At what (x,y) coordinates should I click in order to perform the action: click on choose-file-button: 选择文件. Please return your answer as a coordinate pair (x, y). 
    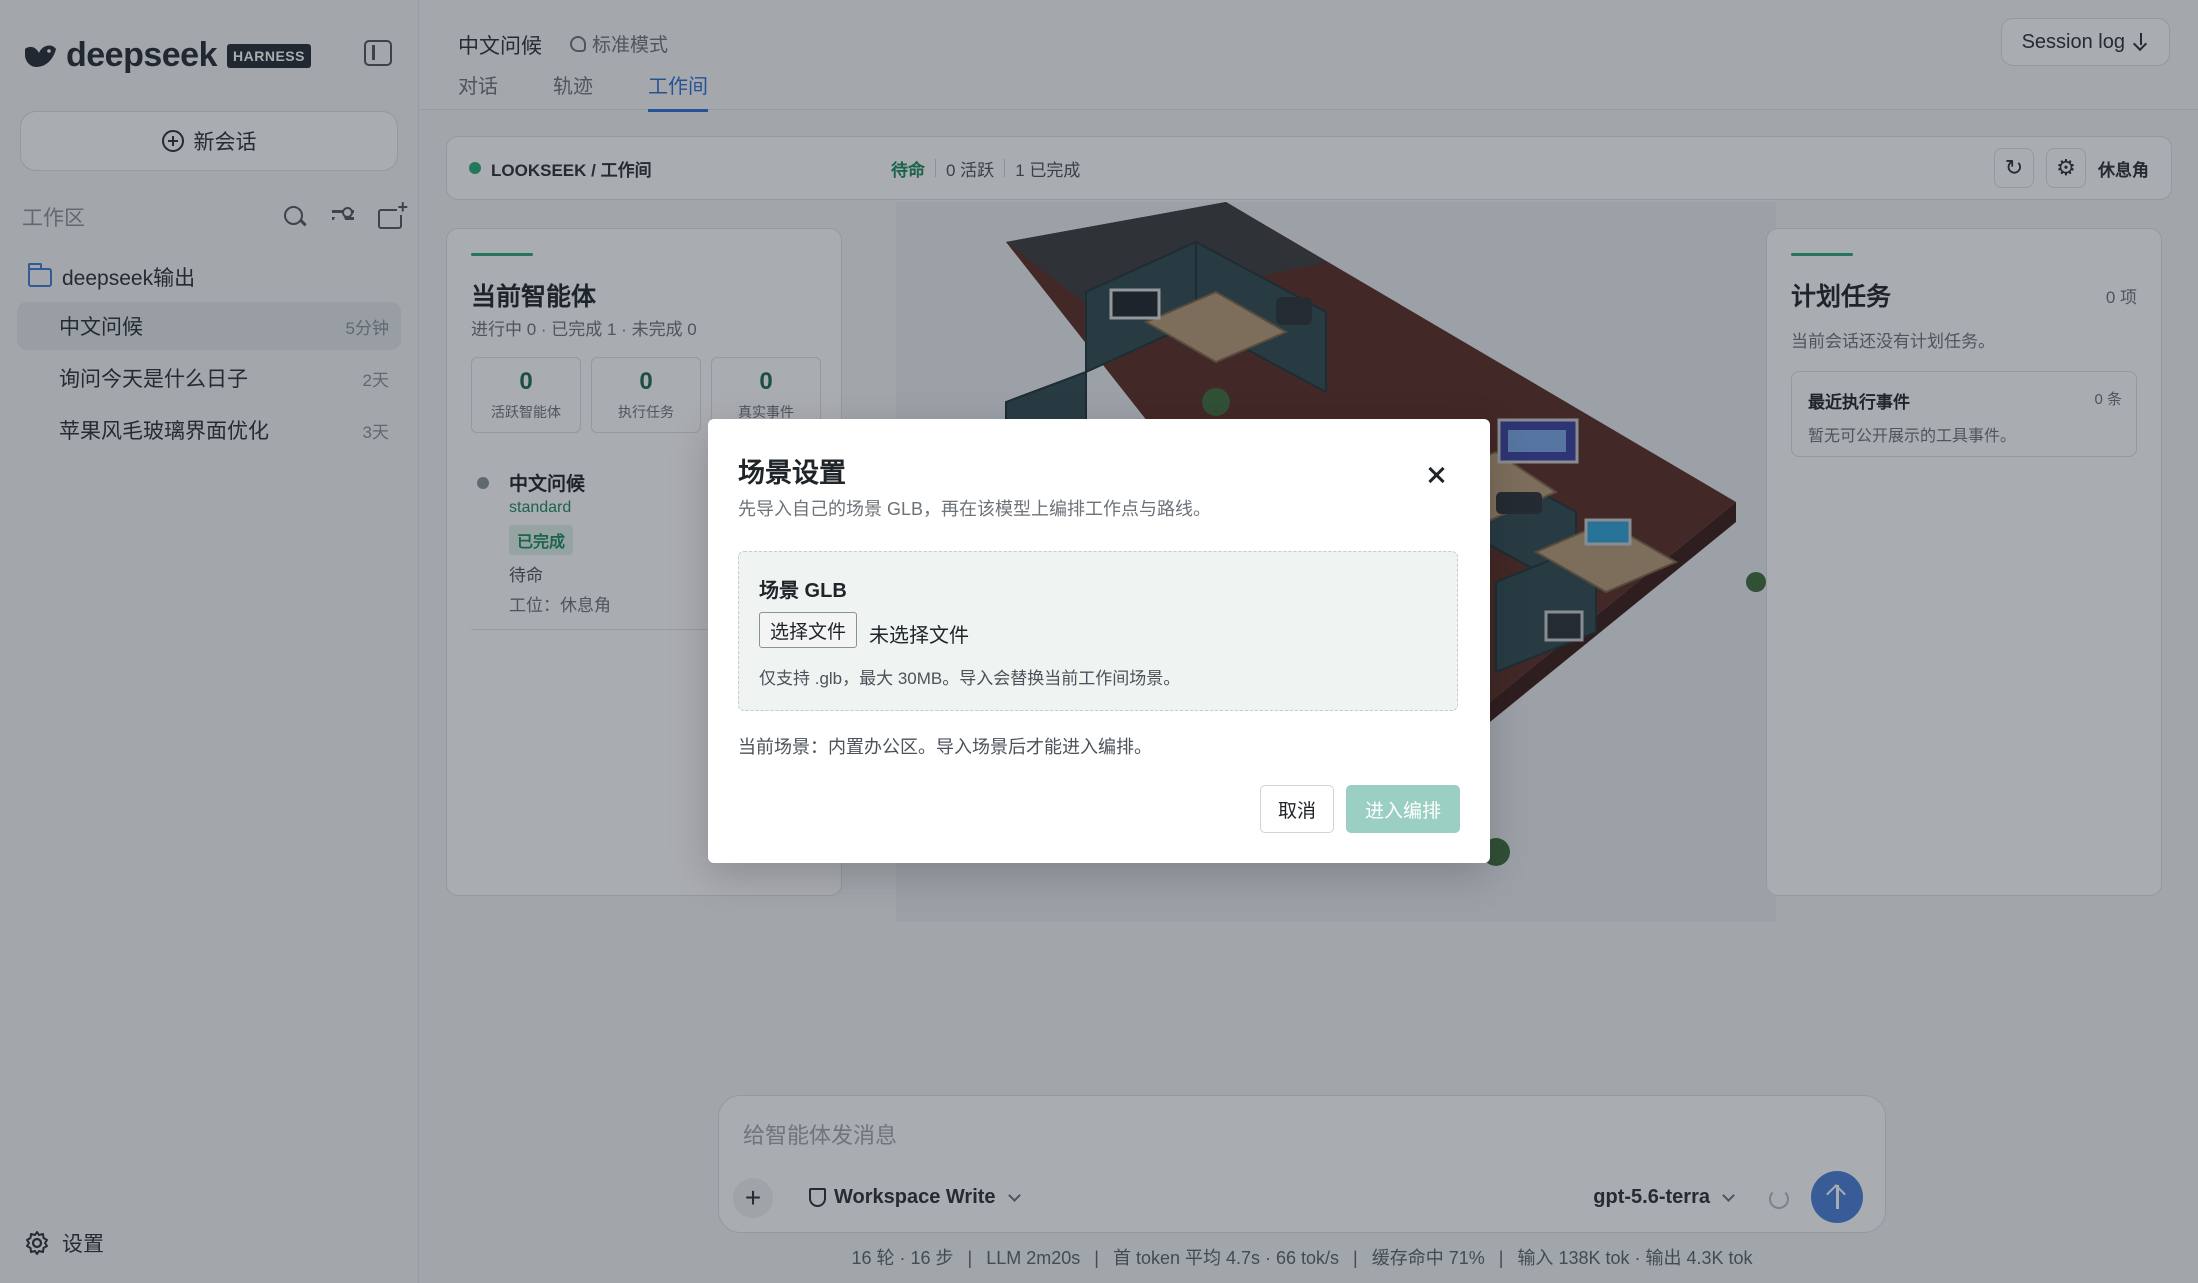
    Looking at the image, I should click on (808, 630).